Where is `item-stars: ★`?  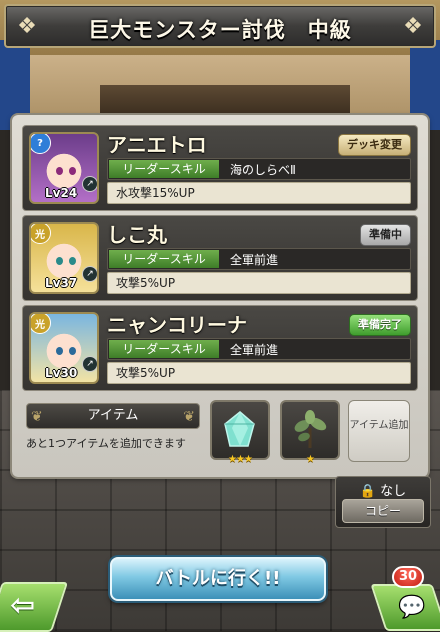
item-stars: ★ is located at coordinates (310, 459).